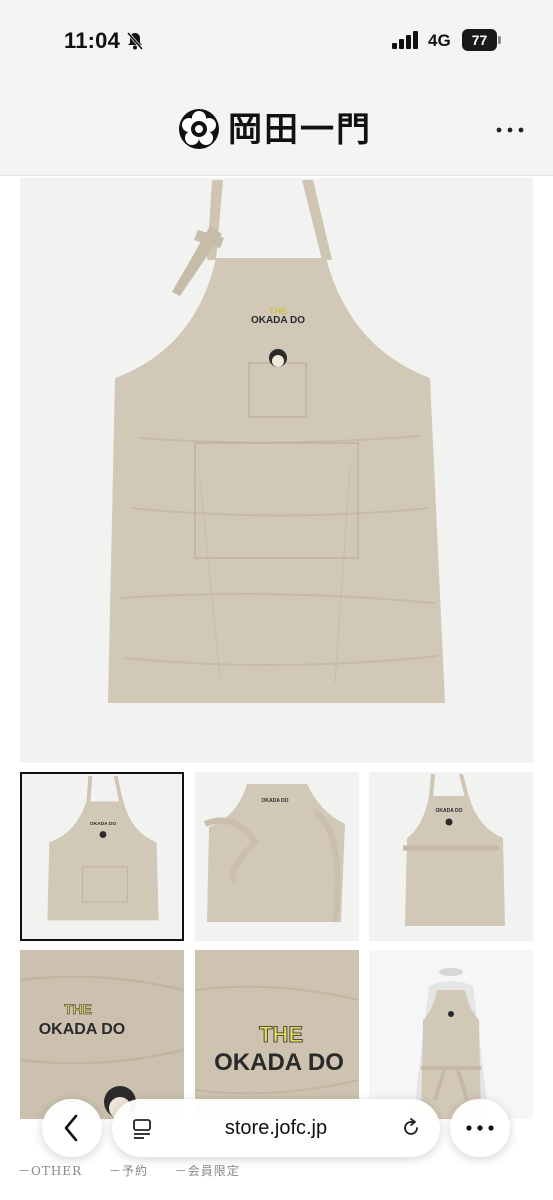 This screenshot has height=1200, width=553. I want to click on thumb-apron-worn-image, so click(451, 1034).